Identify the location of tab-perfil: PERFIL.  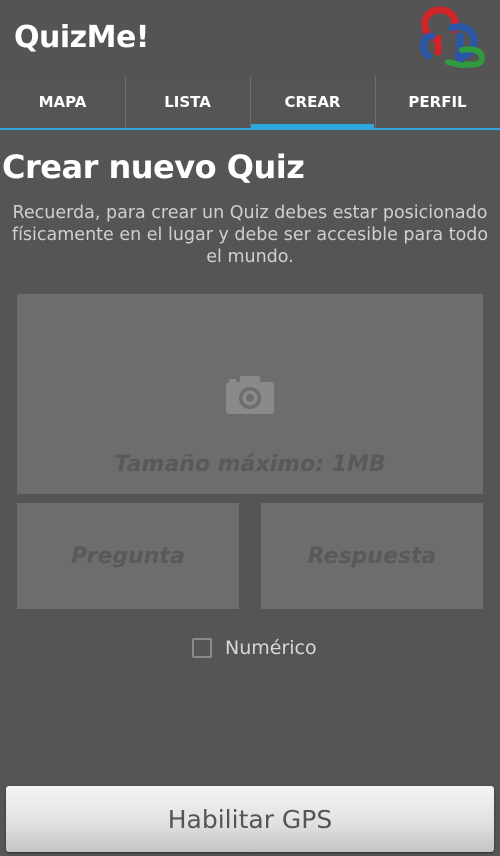
(437, 102).